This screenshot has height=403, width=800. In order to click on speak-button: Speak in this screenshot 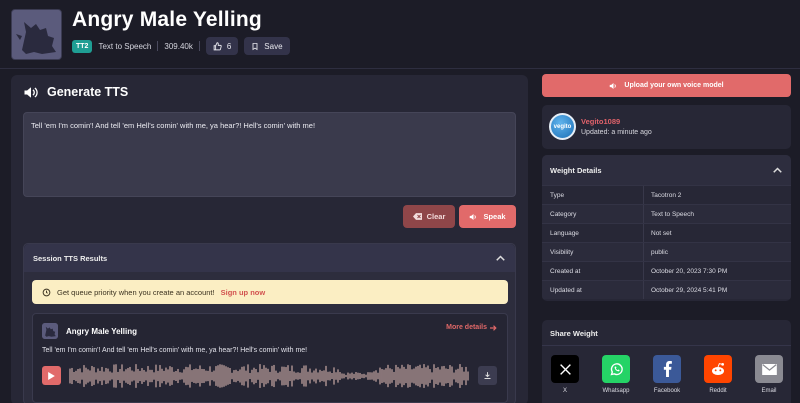, I will do `click(487, 216)`.